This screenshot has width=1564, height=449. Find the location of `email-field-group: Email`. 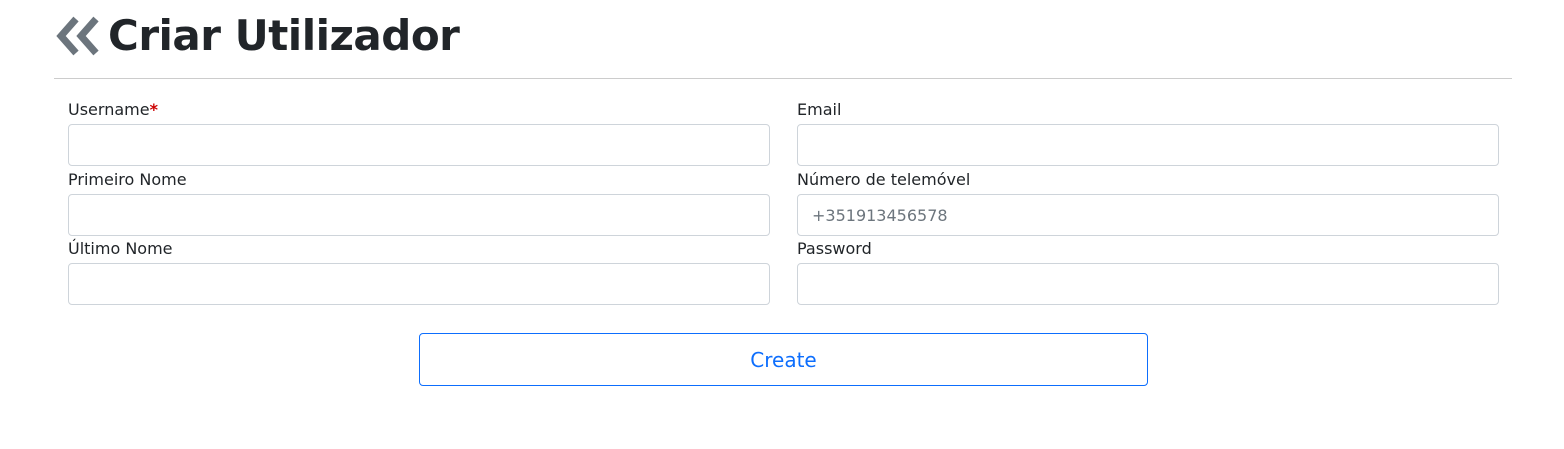

email-field-group: Email is located at coordinates (1148, 133).